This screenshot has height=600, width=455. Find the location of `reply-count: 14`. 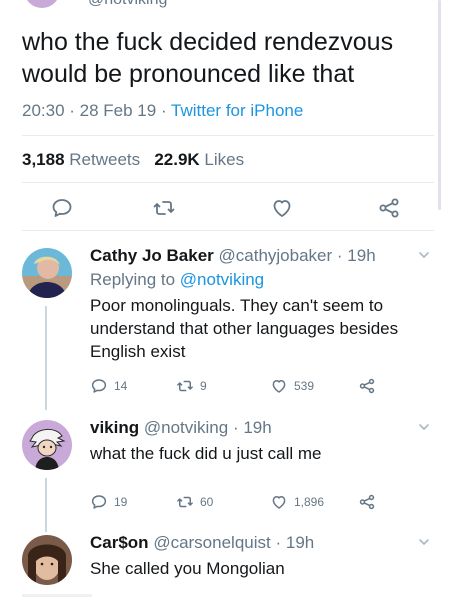

reply-count: 14 is located at coordinates (121, 386).